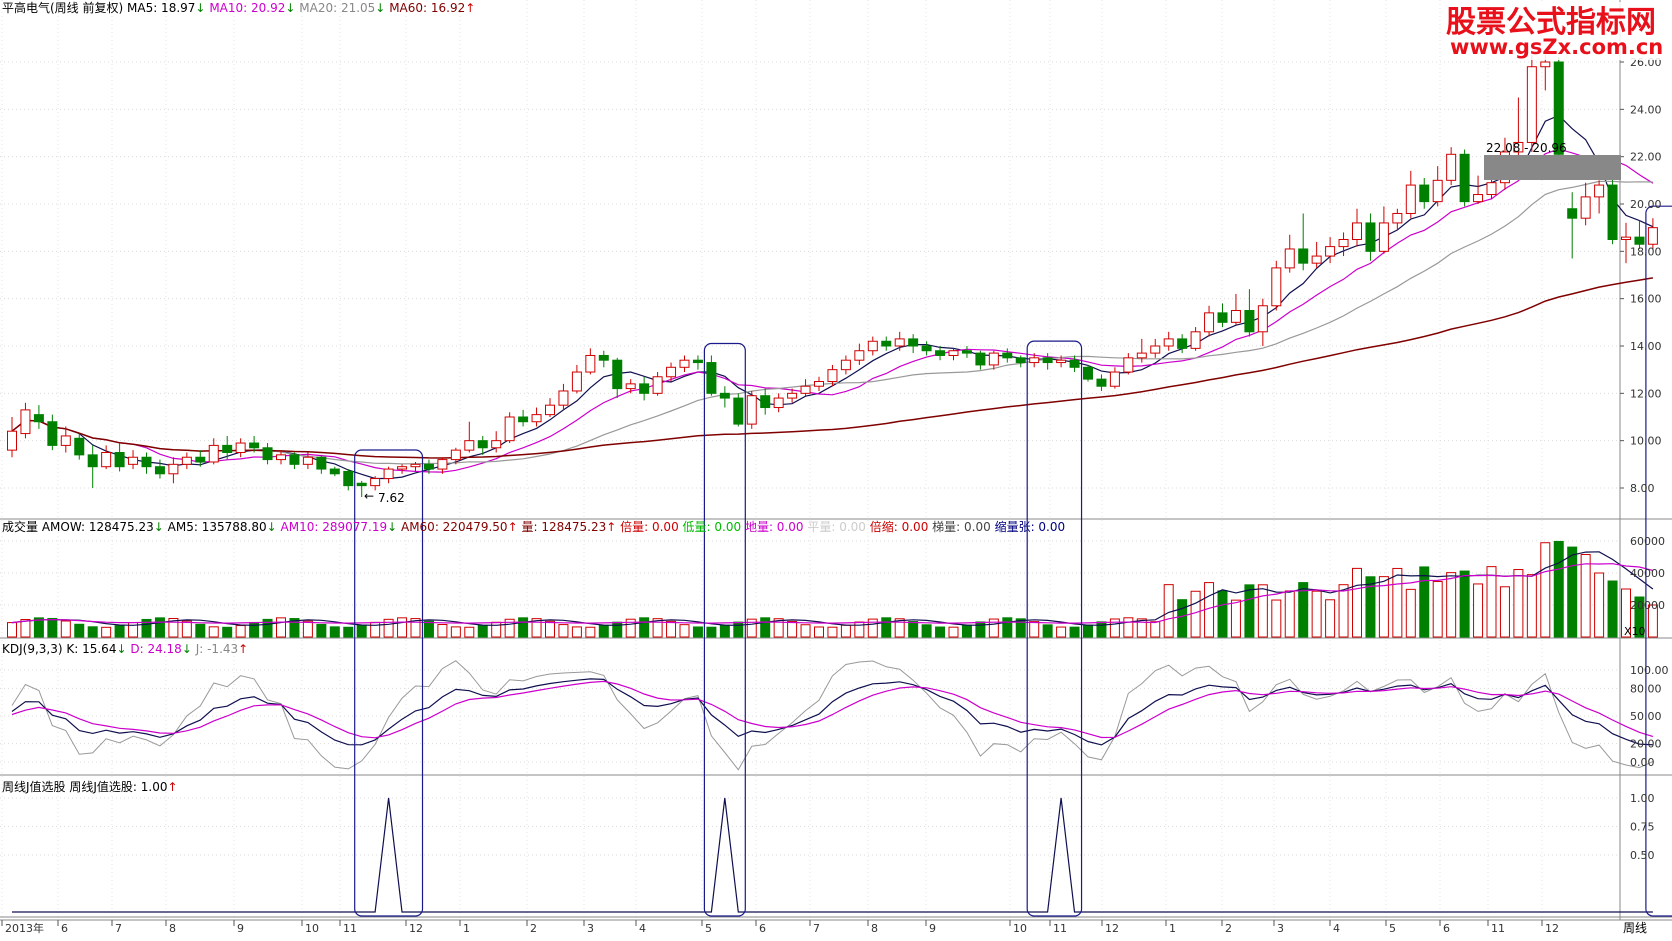 This screenshot has height=941, width=1672. I want to click on month-label: 8, so click(172, 928).